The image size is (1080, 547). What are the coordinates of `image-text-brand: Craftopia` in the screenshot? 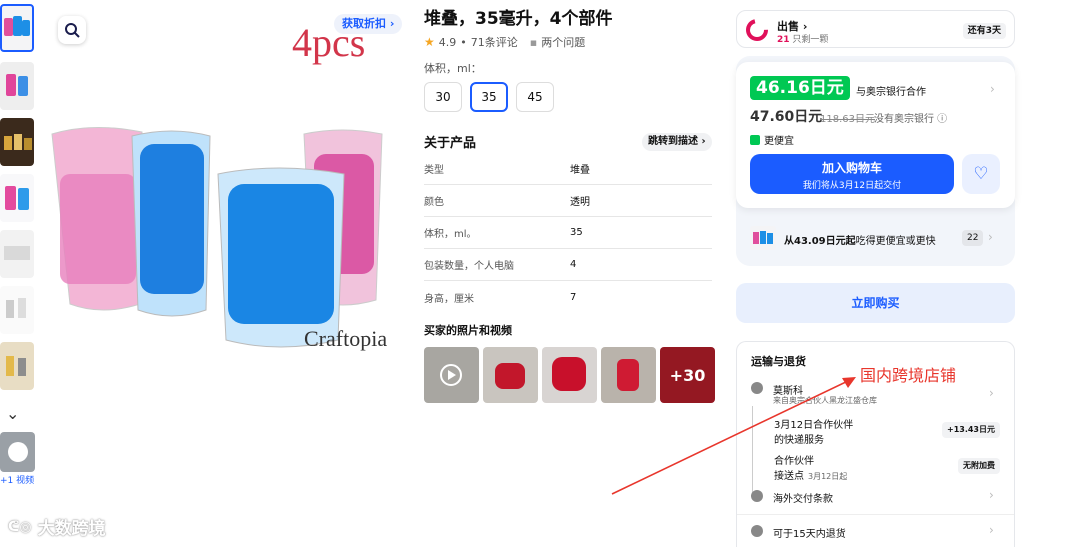 It's located at (345, 338).